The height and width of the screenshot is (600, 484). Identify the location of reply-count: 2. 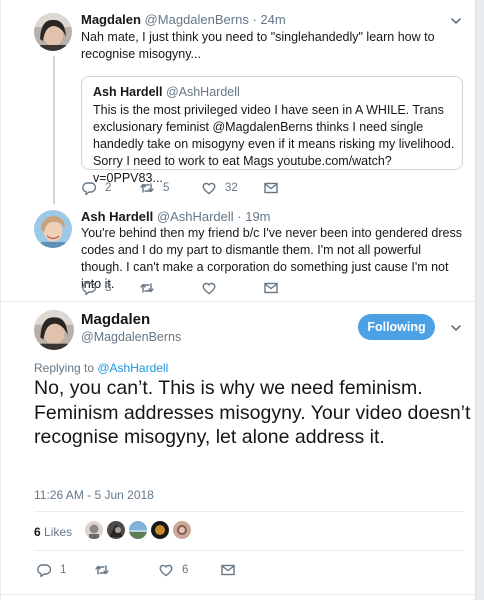
(108, 188).